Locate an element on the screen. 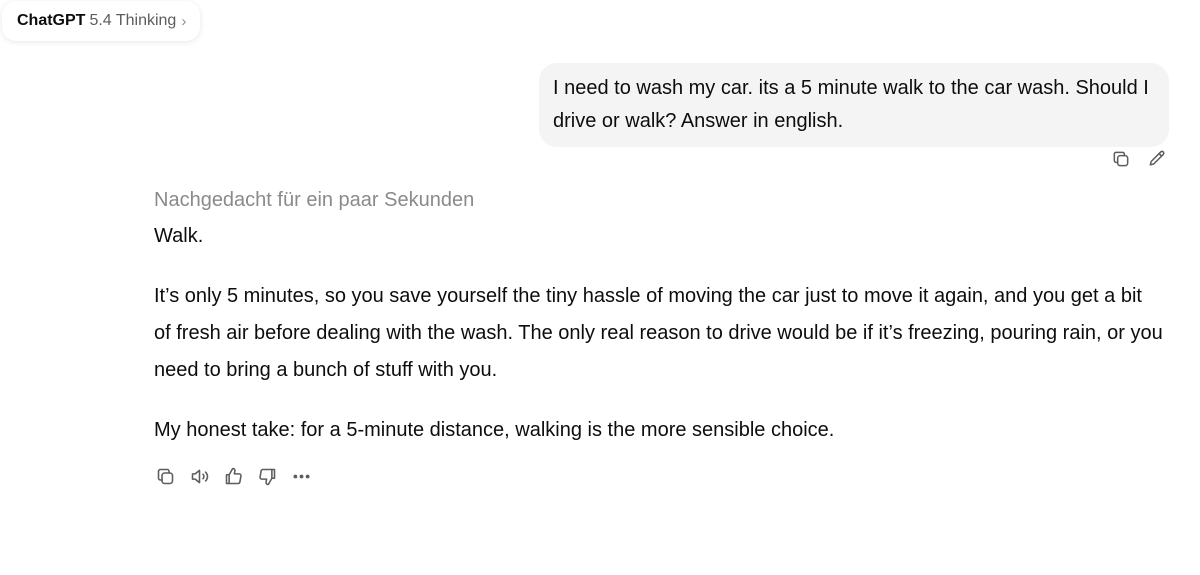 This screenshot has width=1200, height=575. thumbs-up-icon is located at coordinates (233, 476).